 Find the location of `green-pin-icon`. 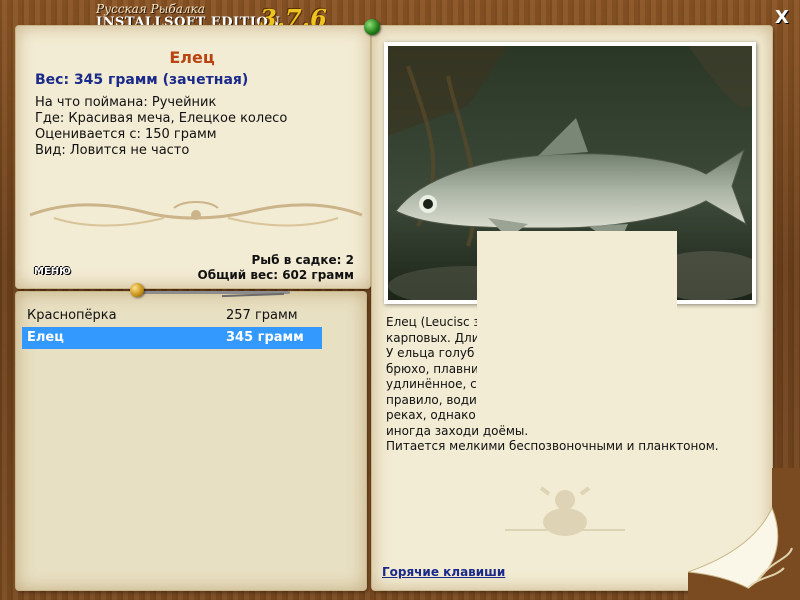

green-pin-icon is located at coordinates (372, 27).